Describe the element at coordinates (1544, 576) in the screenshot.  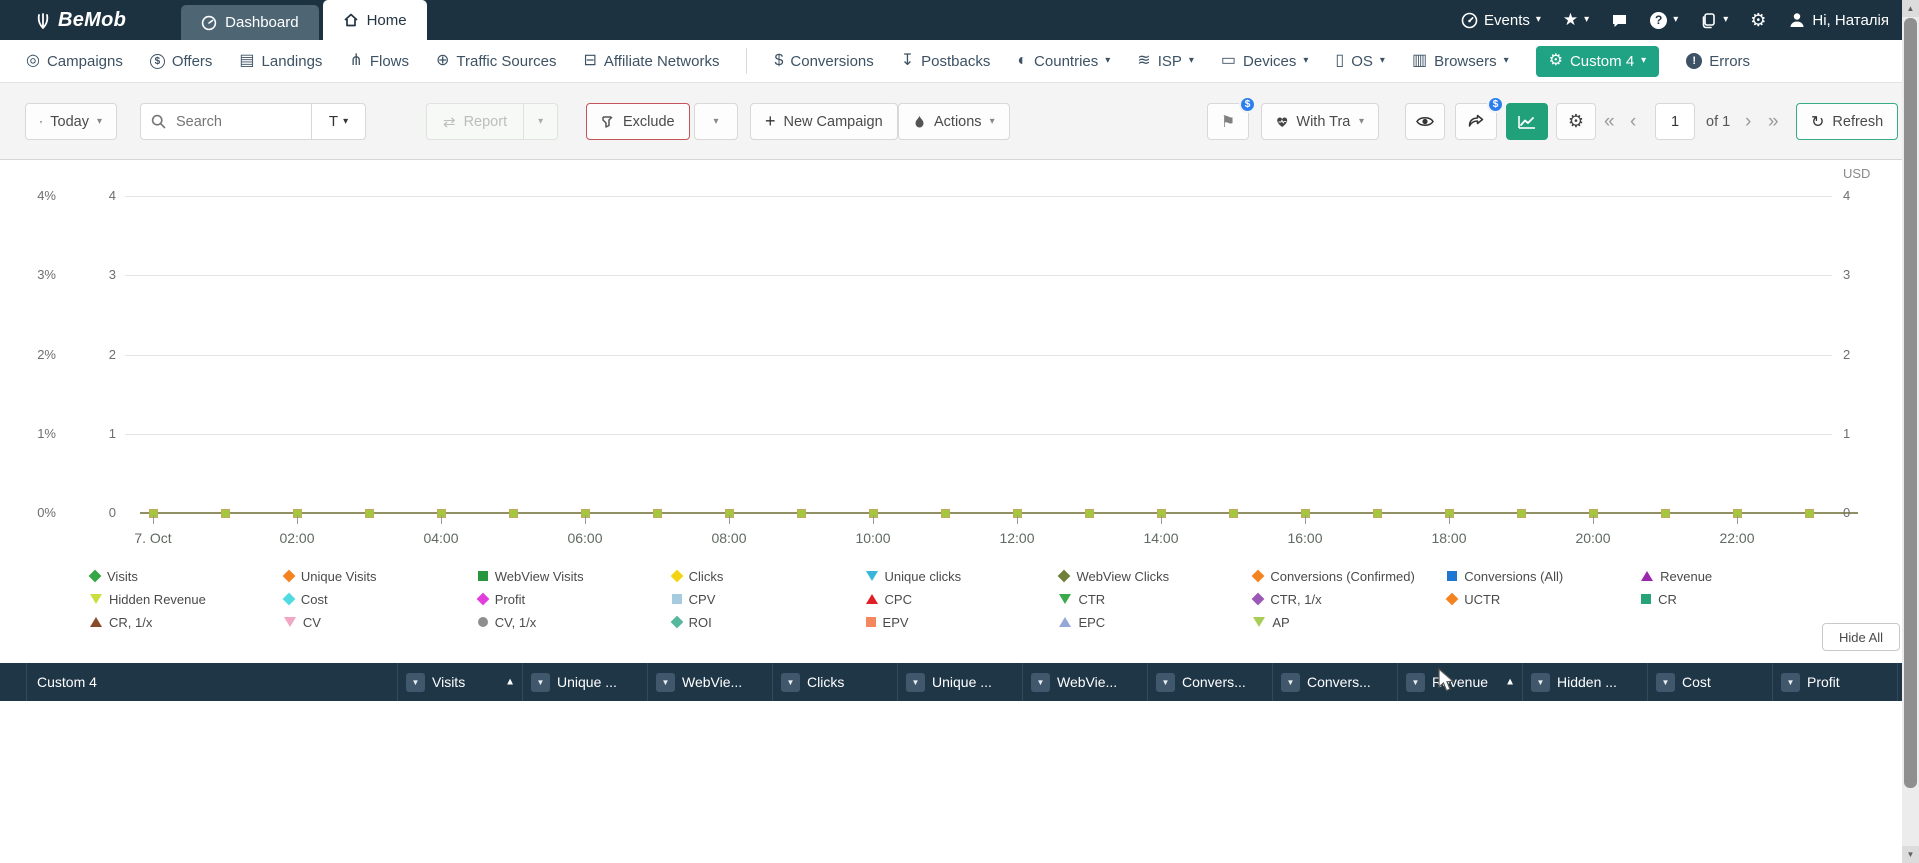
I see `legend-item-conversions-all-: Conversions (All)` at that location.